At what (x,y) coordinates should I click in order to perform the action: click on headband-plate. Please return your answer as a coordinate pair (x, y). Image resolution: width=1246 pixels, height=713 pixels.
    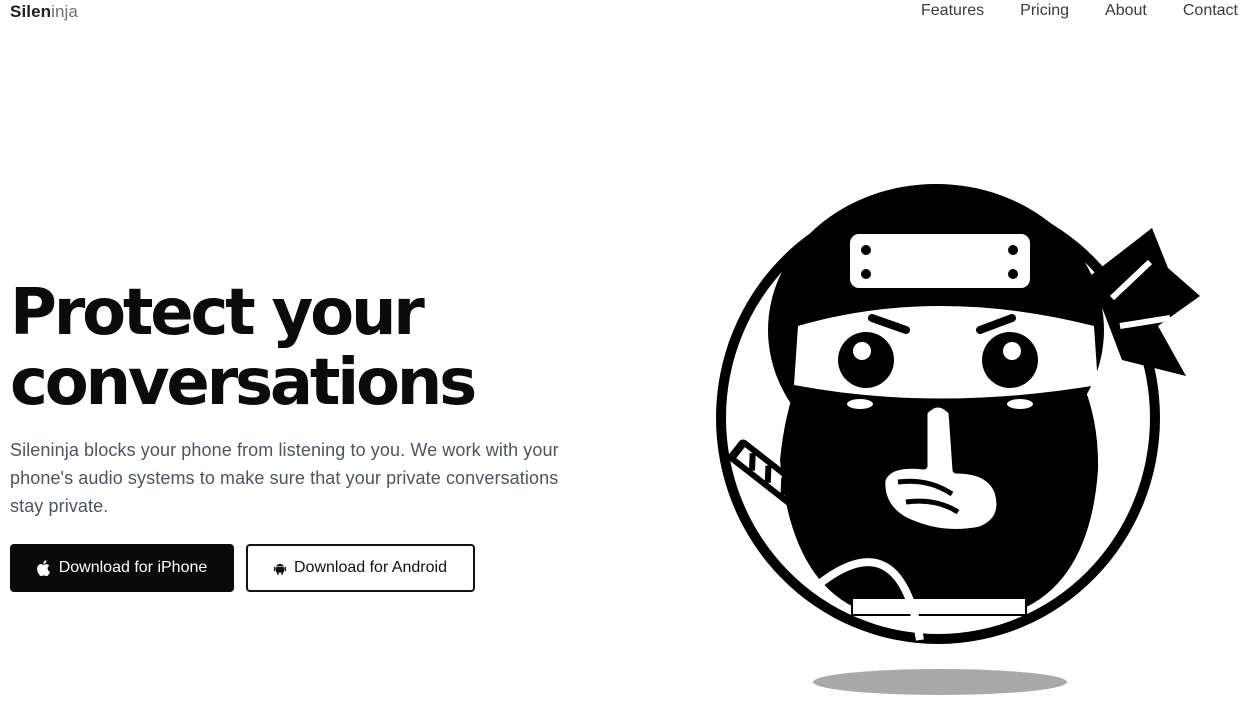
    Looking at the image, I should click on (940, 261).